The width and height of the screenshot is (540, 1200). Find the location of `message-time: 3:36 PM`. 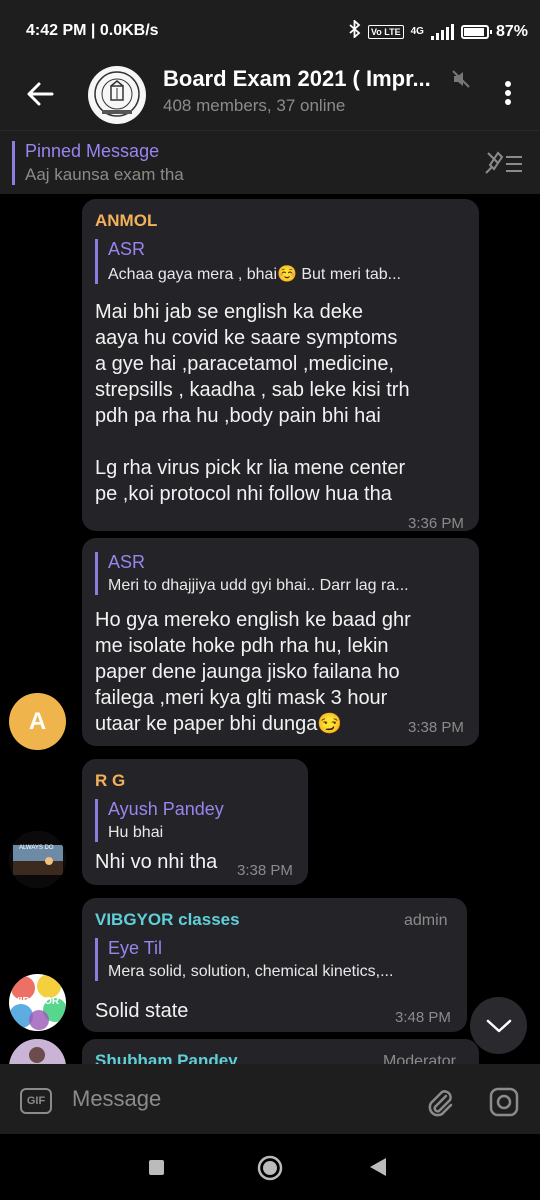

message-time: 3:36 PM is located at coordinates (436, 523).